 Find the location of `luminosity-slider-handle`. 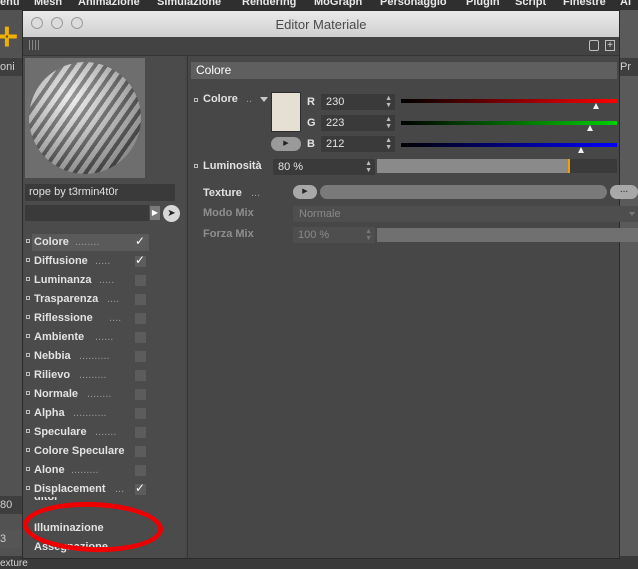

luminosity-slider-handle is located at coordinates (569, 166).